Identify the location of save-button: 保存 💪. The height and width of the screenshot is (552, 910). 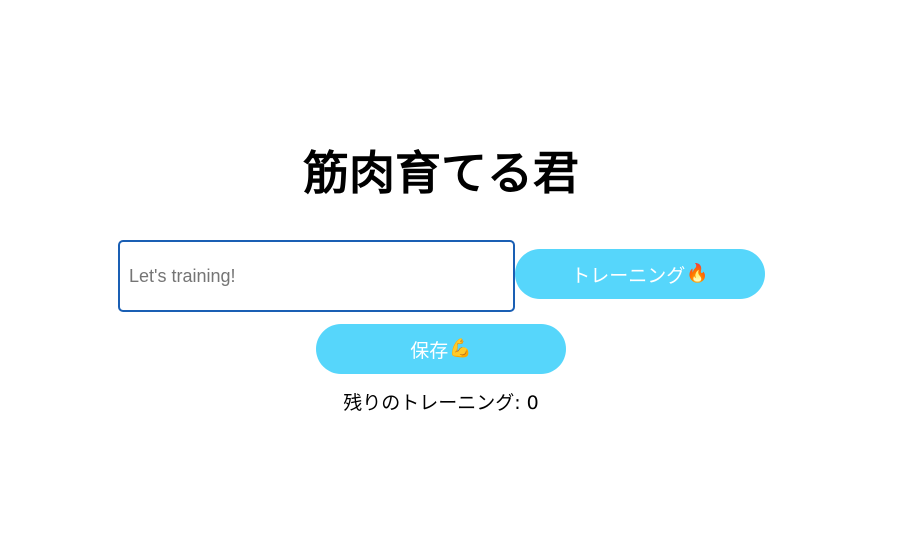
(441, 349).